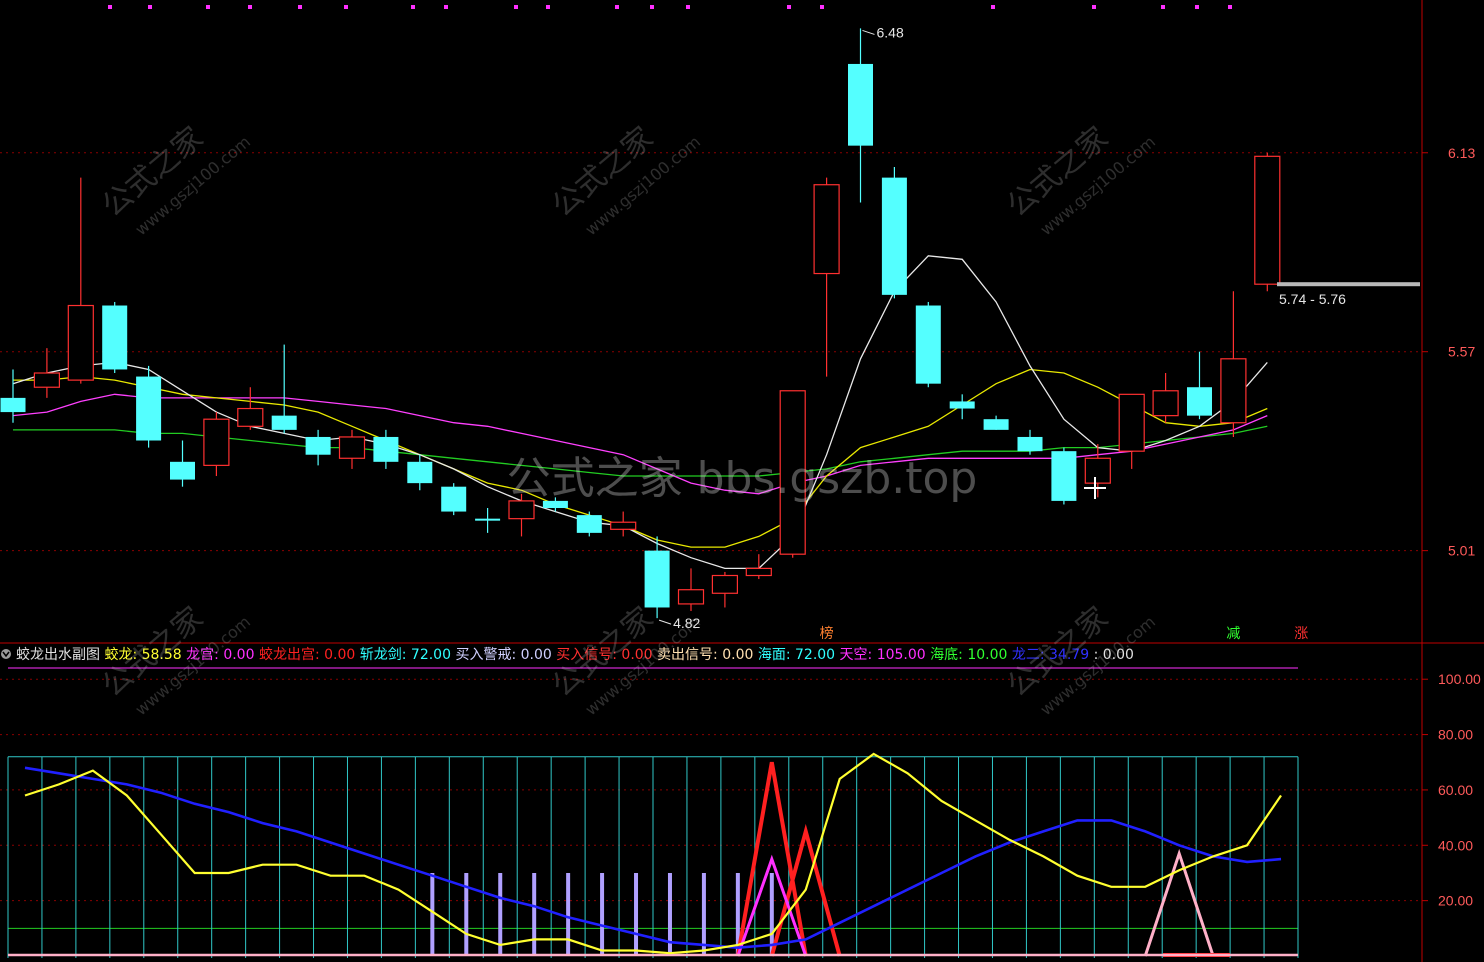 The width and height of the screenshot is (1484, 962). What do you see at coordinates (408, 655) in the screenshot?
I see `legend-entry: 斩龙剑: 72.00` at bounding box center [408, 655].